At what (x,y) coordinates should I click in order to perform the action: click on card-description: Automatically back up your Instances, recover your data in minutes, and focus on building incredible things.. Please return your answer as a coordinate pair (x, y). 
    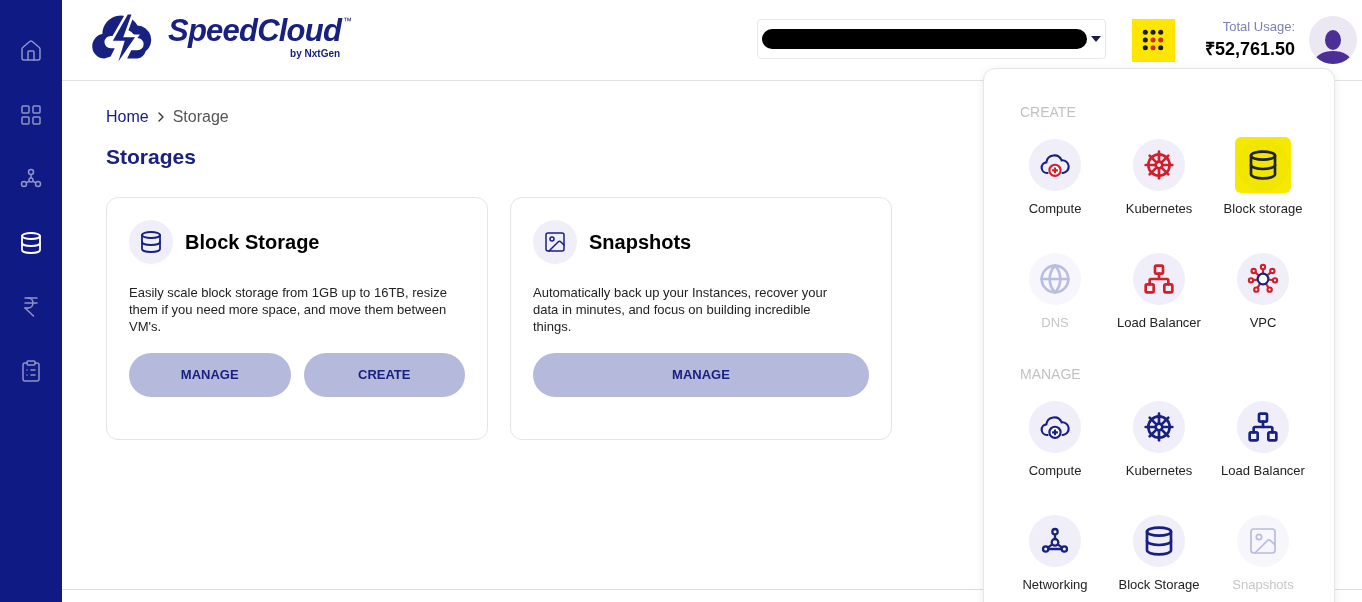
    Looking at the image, I should click on (681, 309).